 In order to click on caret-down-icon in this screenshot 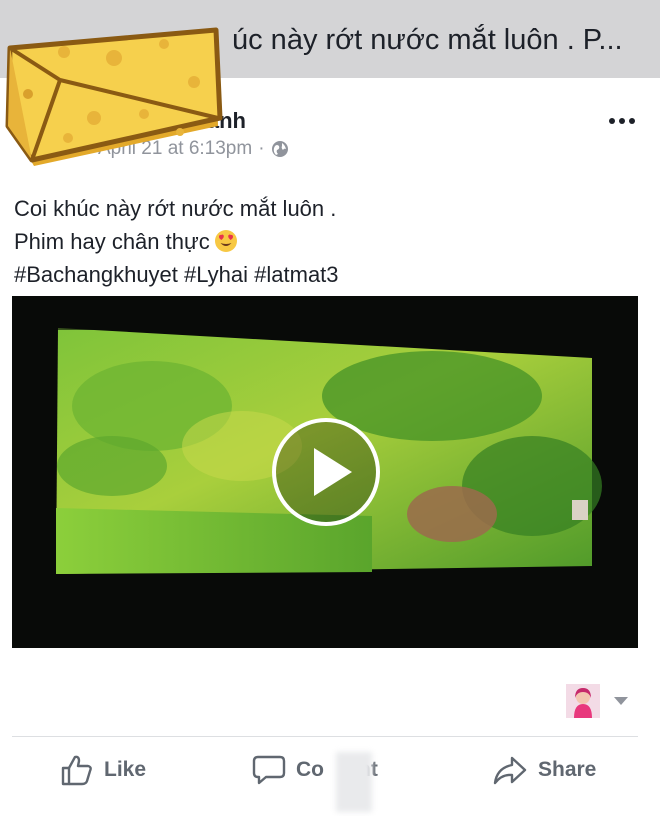, I will do `click(621, 701)`.